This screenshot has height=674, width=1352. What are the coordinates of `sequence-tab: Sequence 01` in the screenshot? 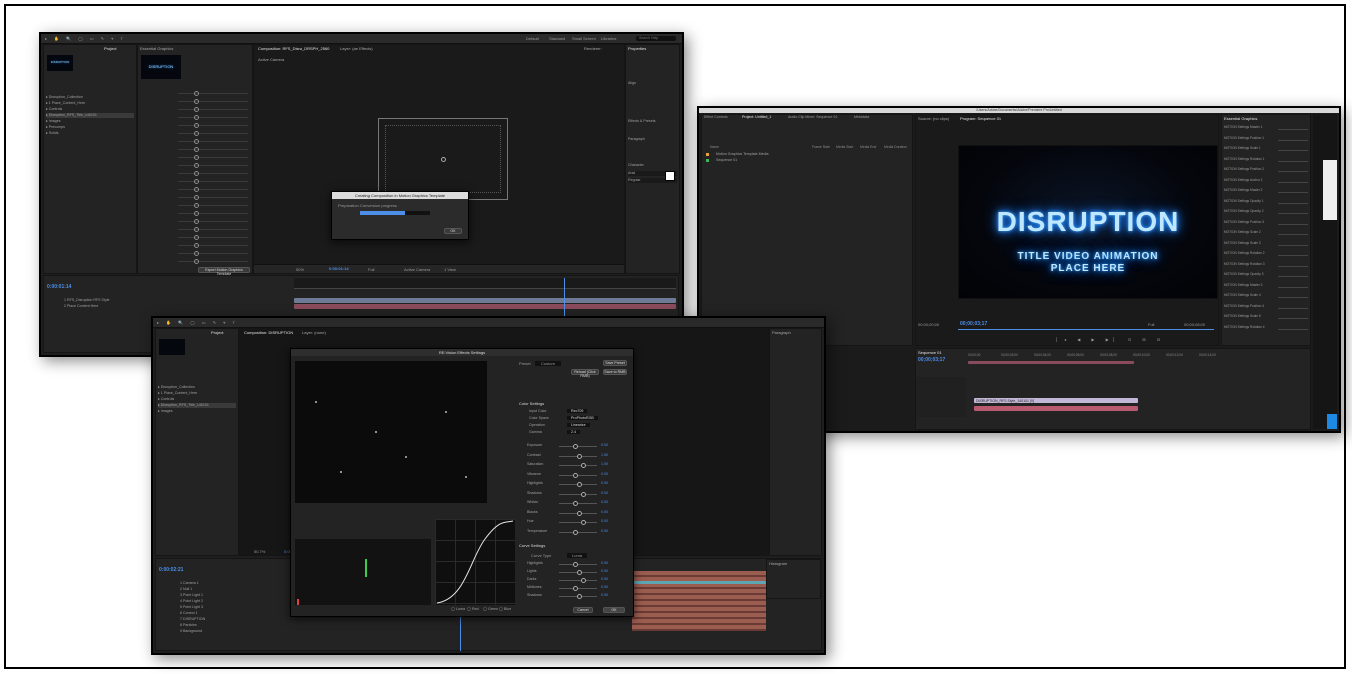 It's located at (930, 352).